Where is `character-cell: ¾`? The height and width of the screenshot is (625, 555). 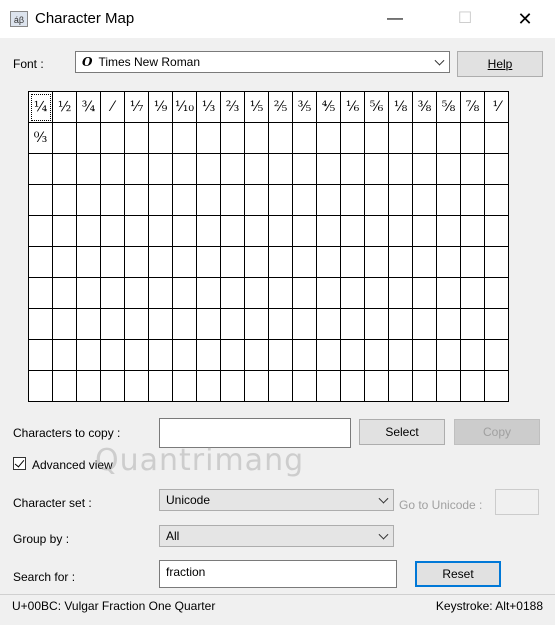
character-cell: ¾ is located at coordinates (89, 107).